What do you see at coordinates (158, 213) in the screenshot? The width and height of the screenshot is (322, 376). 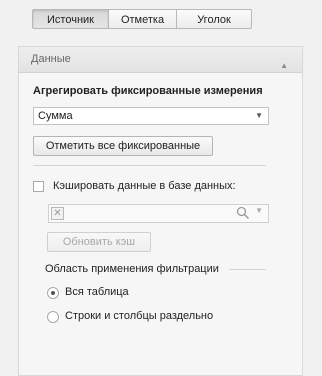 I see `cache-combo: ✕ ▼` at bounding box center [158, 213].